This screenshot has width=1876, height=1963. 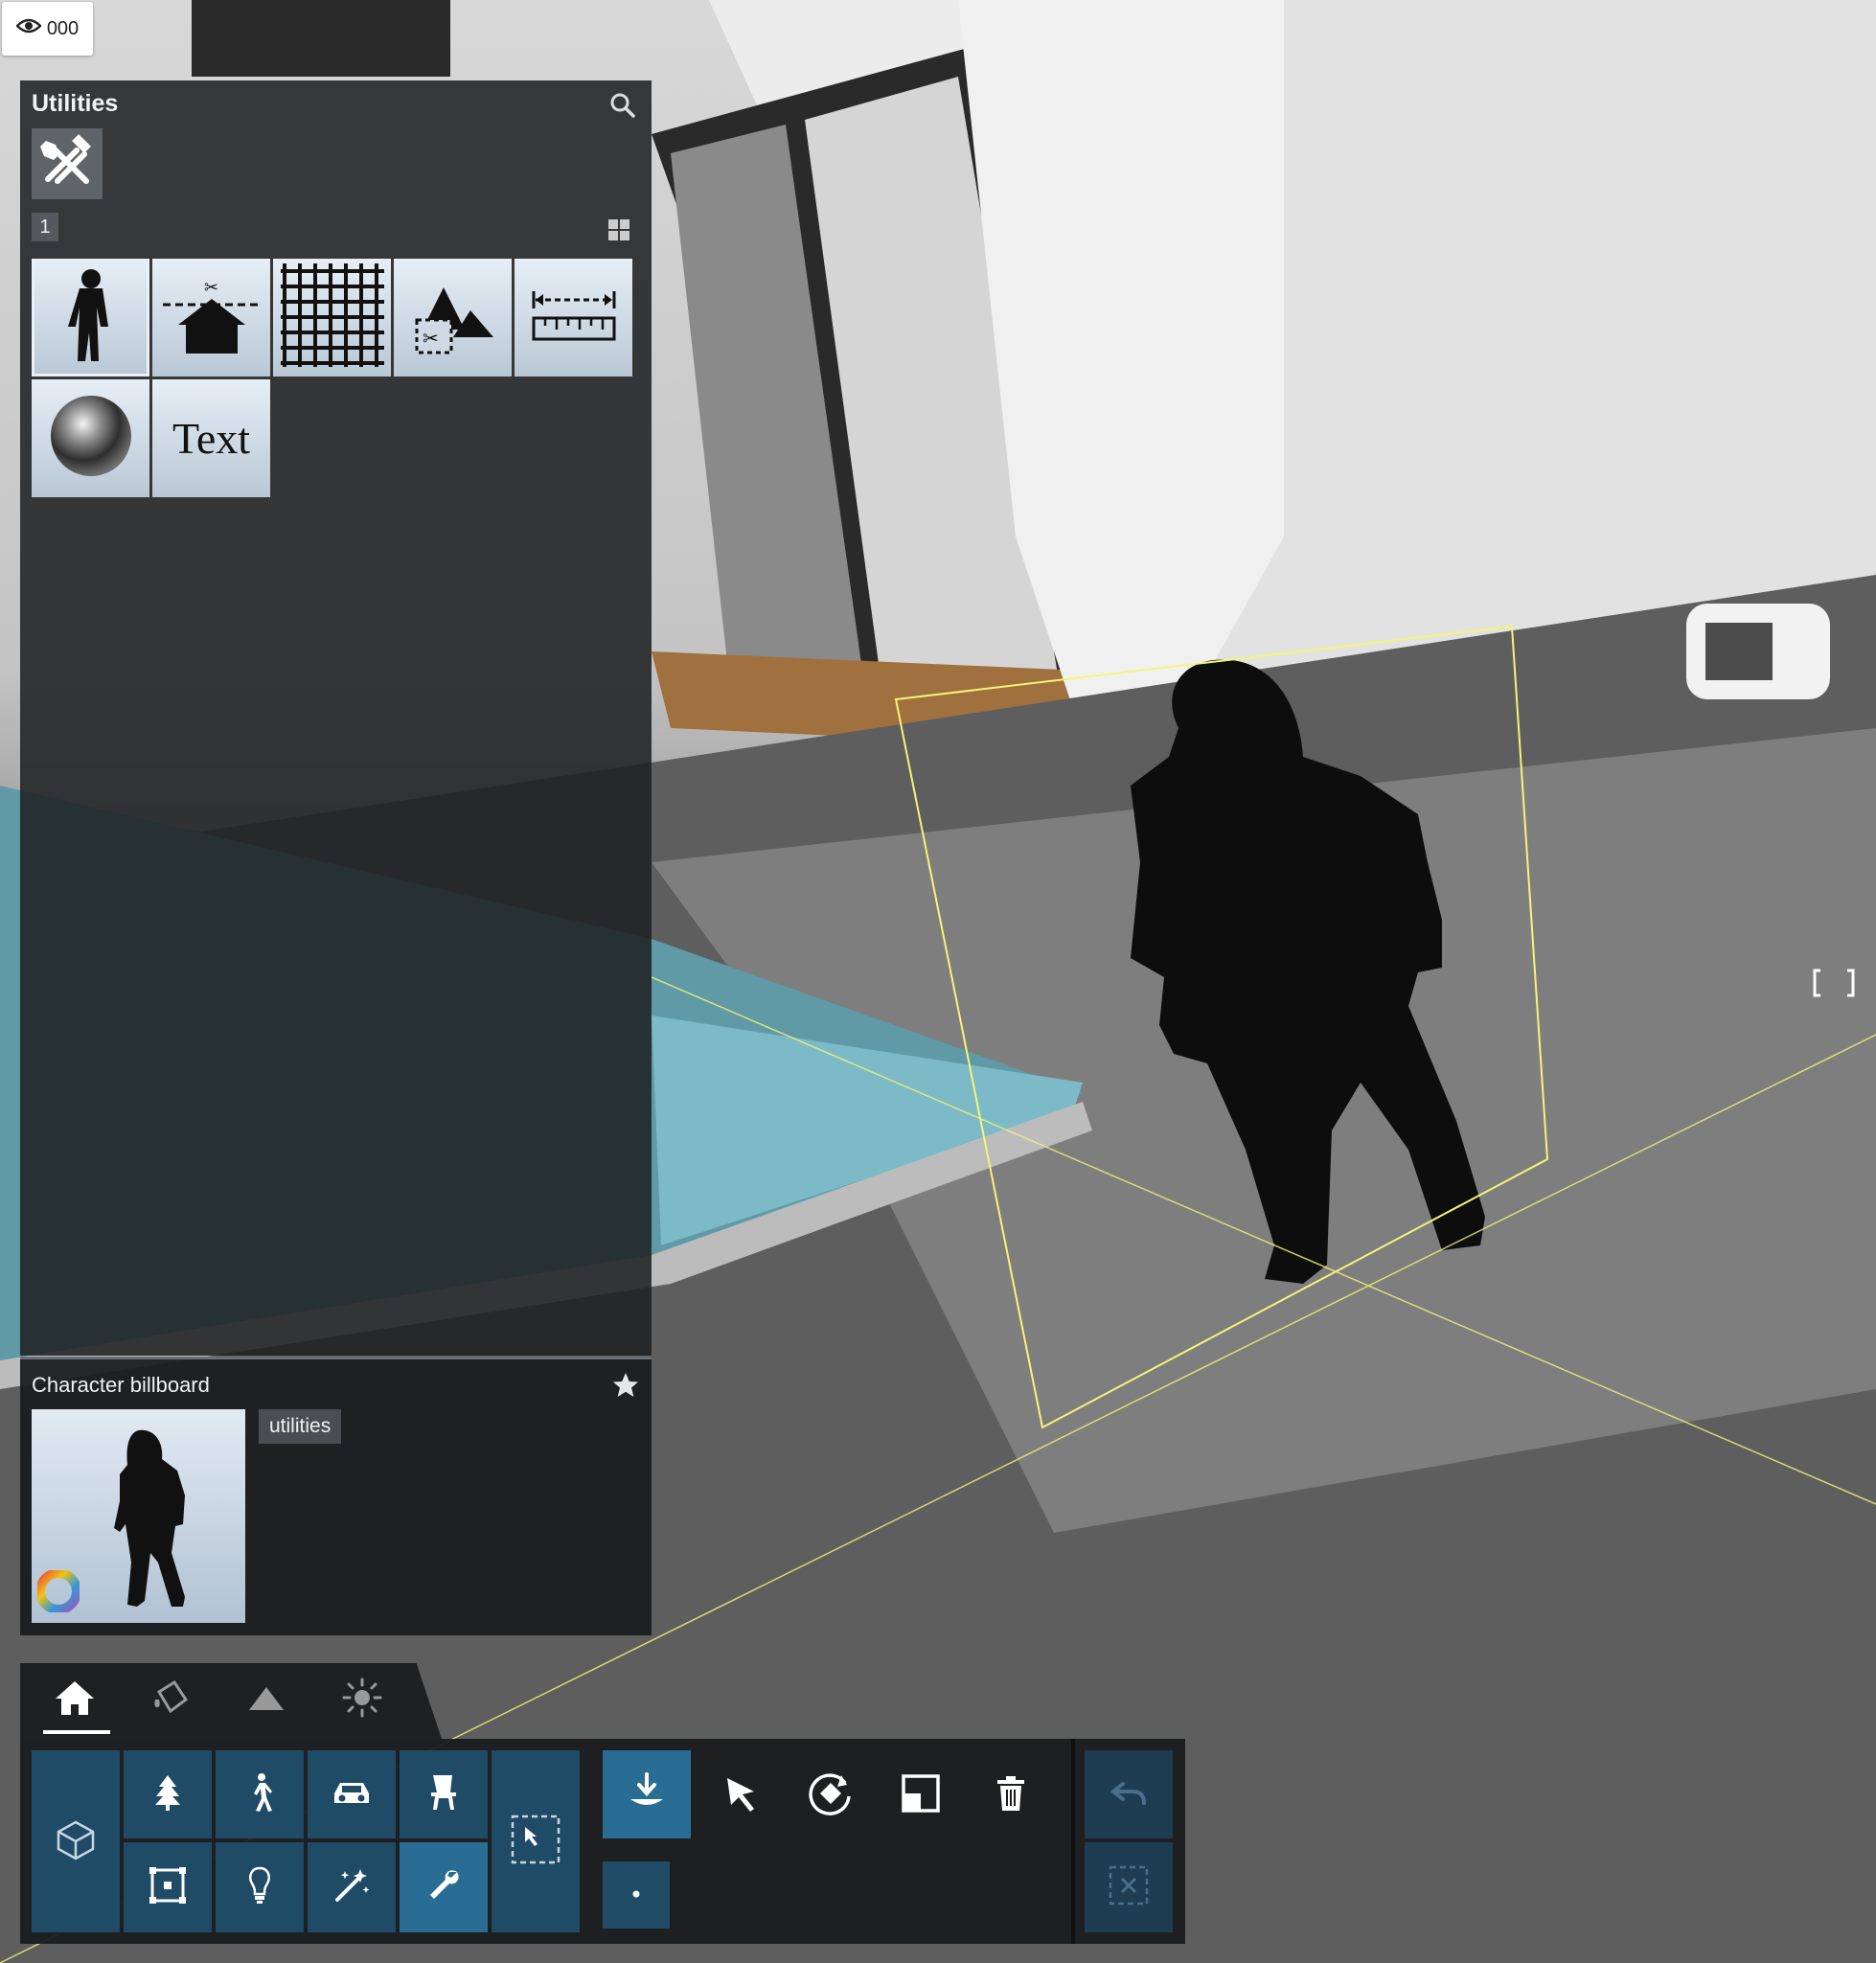 I want to click on category-tag: utilities, so click(x=301, y=1427).